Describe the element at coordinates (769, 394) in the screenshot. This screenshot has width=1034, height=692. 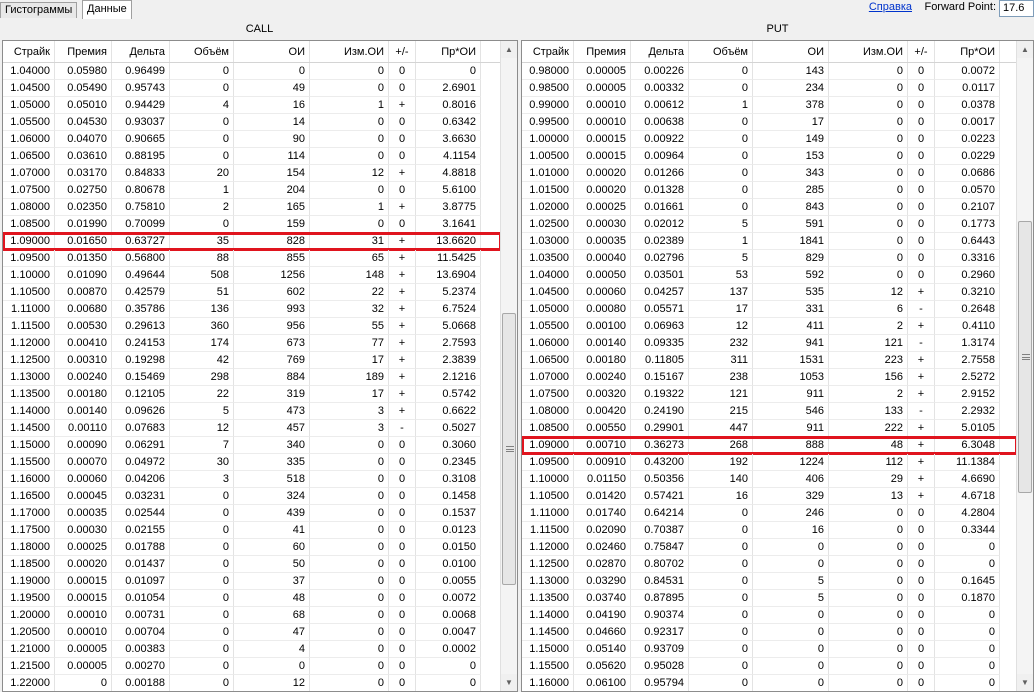
I see `table-row: 1.07500 0.00320 0.19322 121 911 2 +2.9152` at that location.